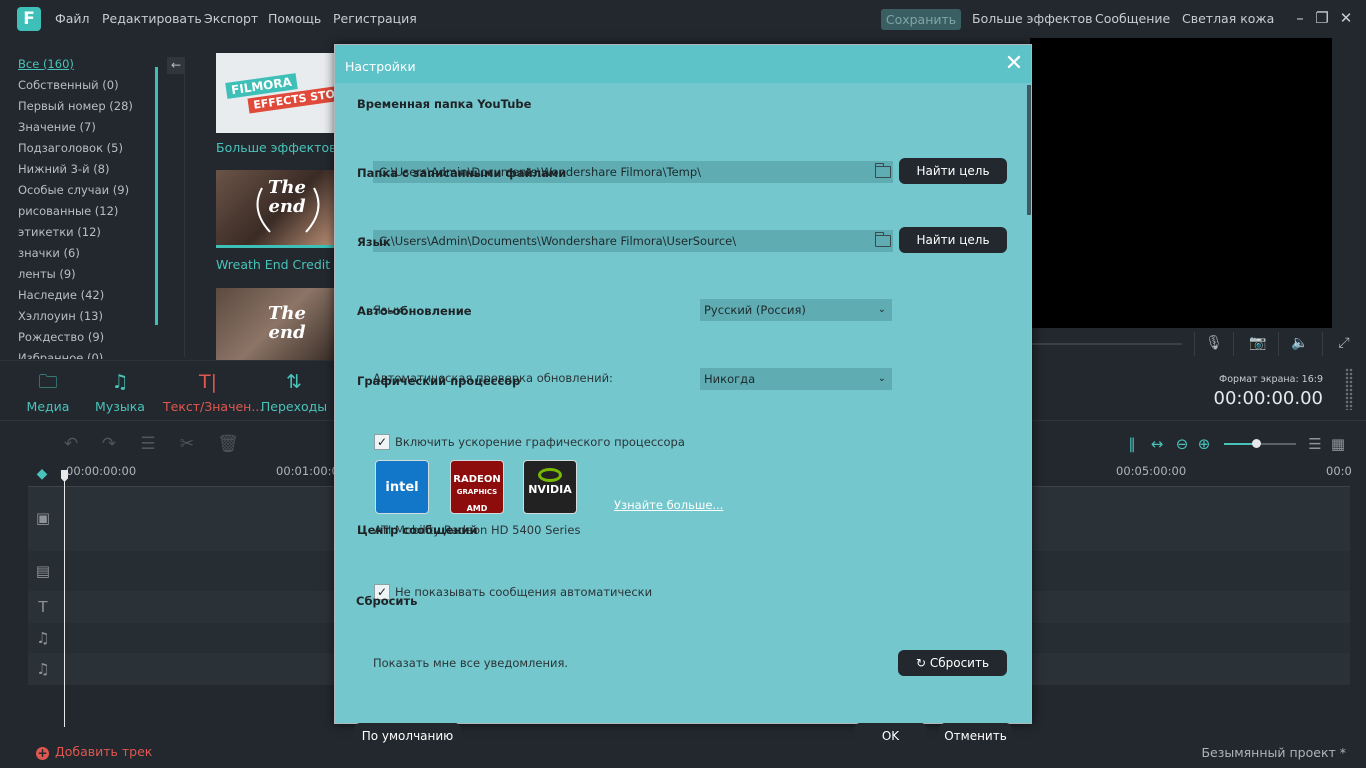  Describe the element at coordinates (1258, 343) in the screenshot. I see `camera-icon: 📷` at that location.